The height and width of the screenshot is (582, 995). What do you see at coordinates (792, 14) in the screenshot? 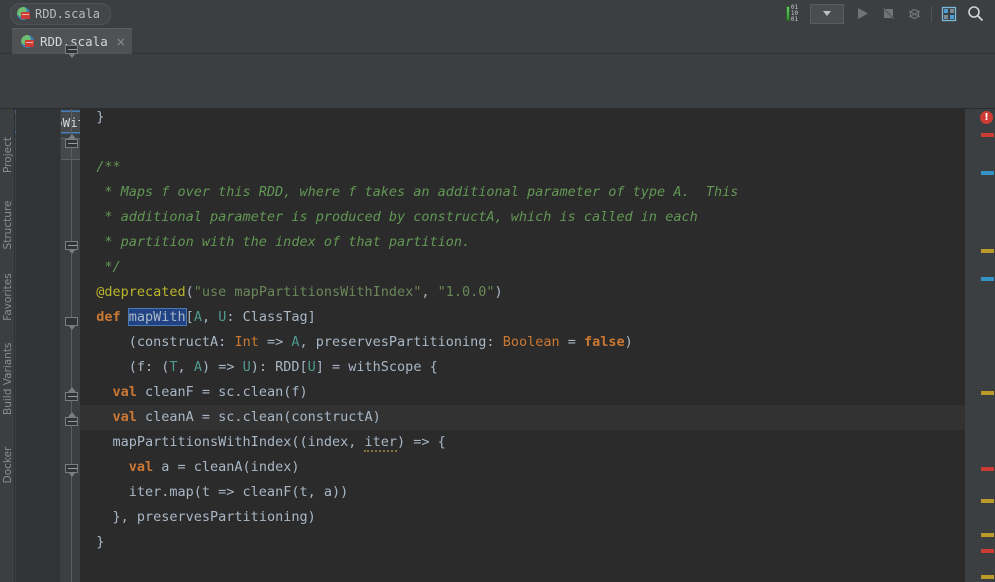
I see `binary-toggle-icon: 01 10 01` at bounding box center [792, 14].